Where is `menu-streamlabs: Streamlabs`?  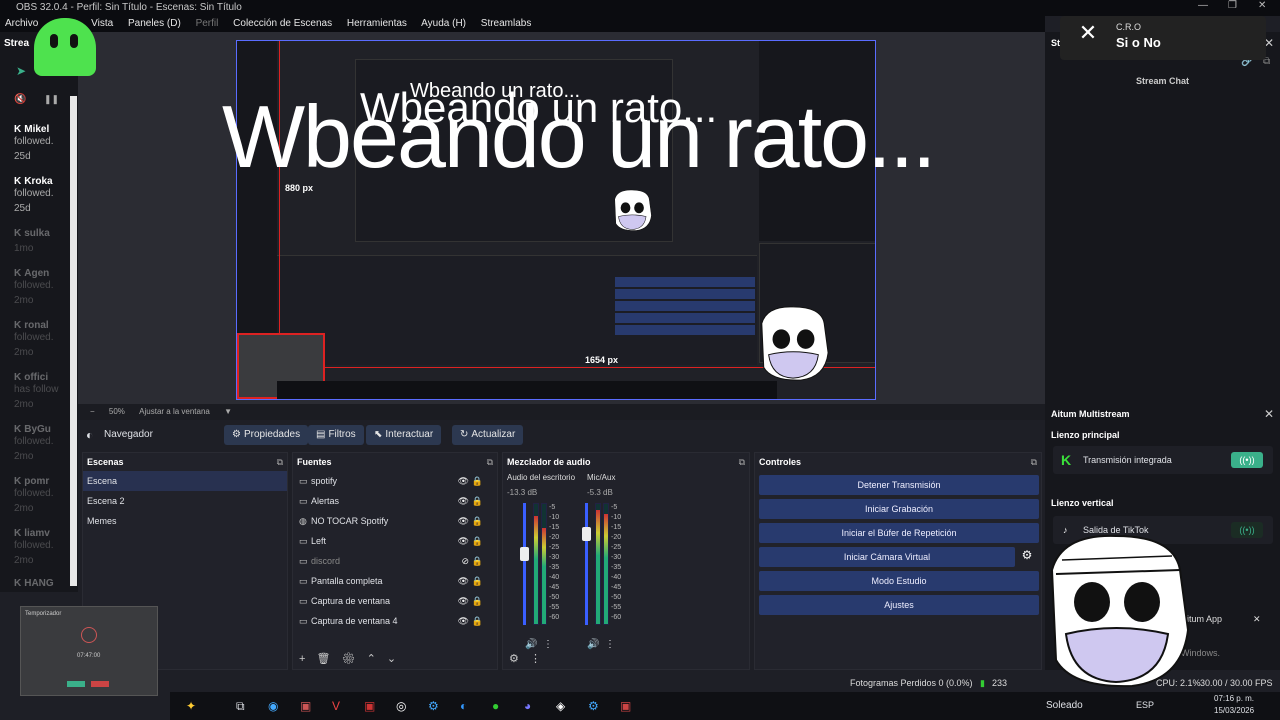 menu-streamlabs: Streamlabs is located at coordinates (506, 23).